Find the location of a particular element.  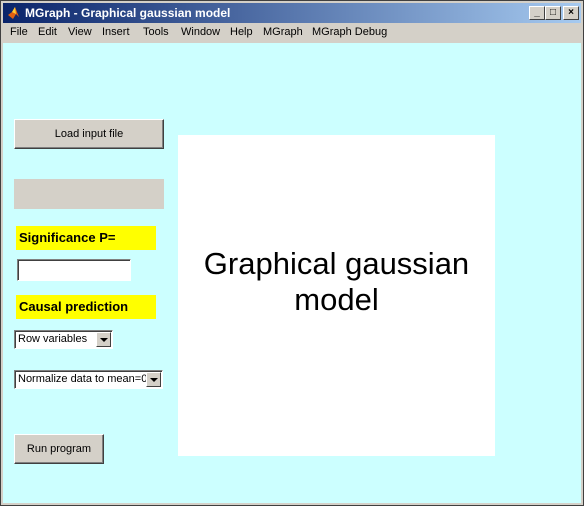

menu-view: View is located at coordinates (80, 32).